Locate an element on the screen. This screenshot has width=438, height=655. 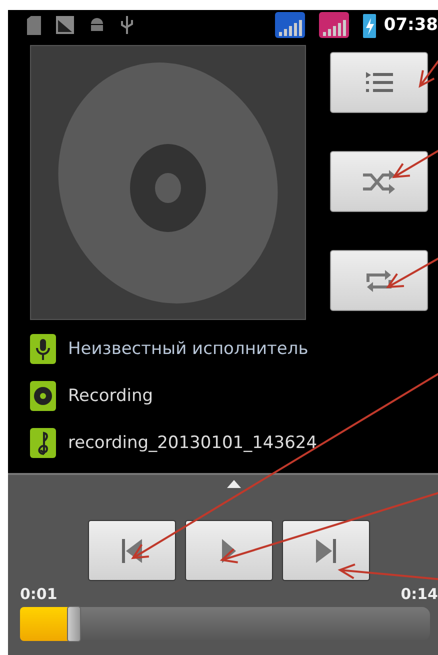
list-icon is located at coordinates (379, 82).